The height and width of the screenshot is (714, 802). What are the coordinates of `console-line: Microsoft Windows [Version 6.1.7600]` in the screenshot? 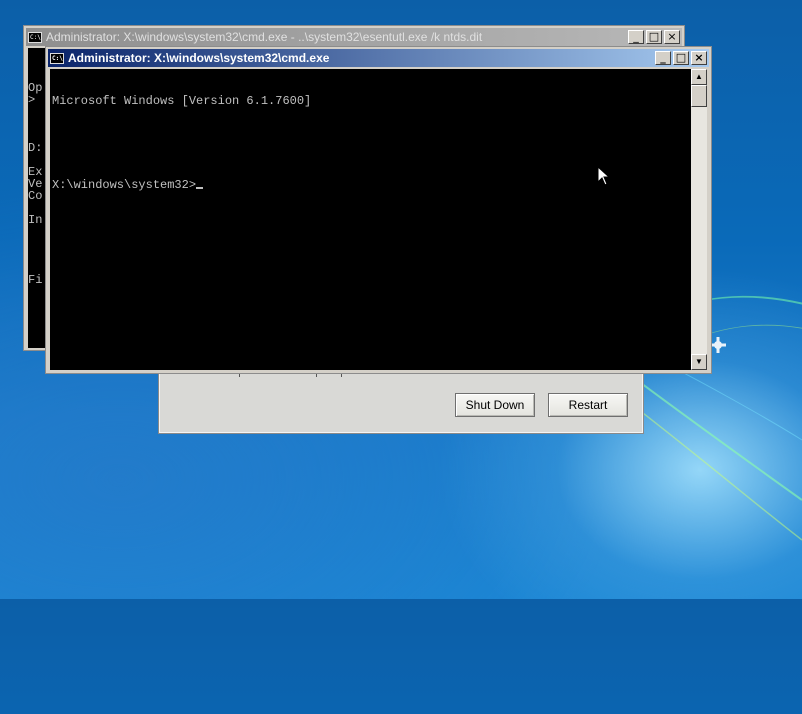 It's located at (182, 101).